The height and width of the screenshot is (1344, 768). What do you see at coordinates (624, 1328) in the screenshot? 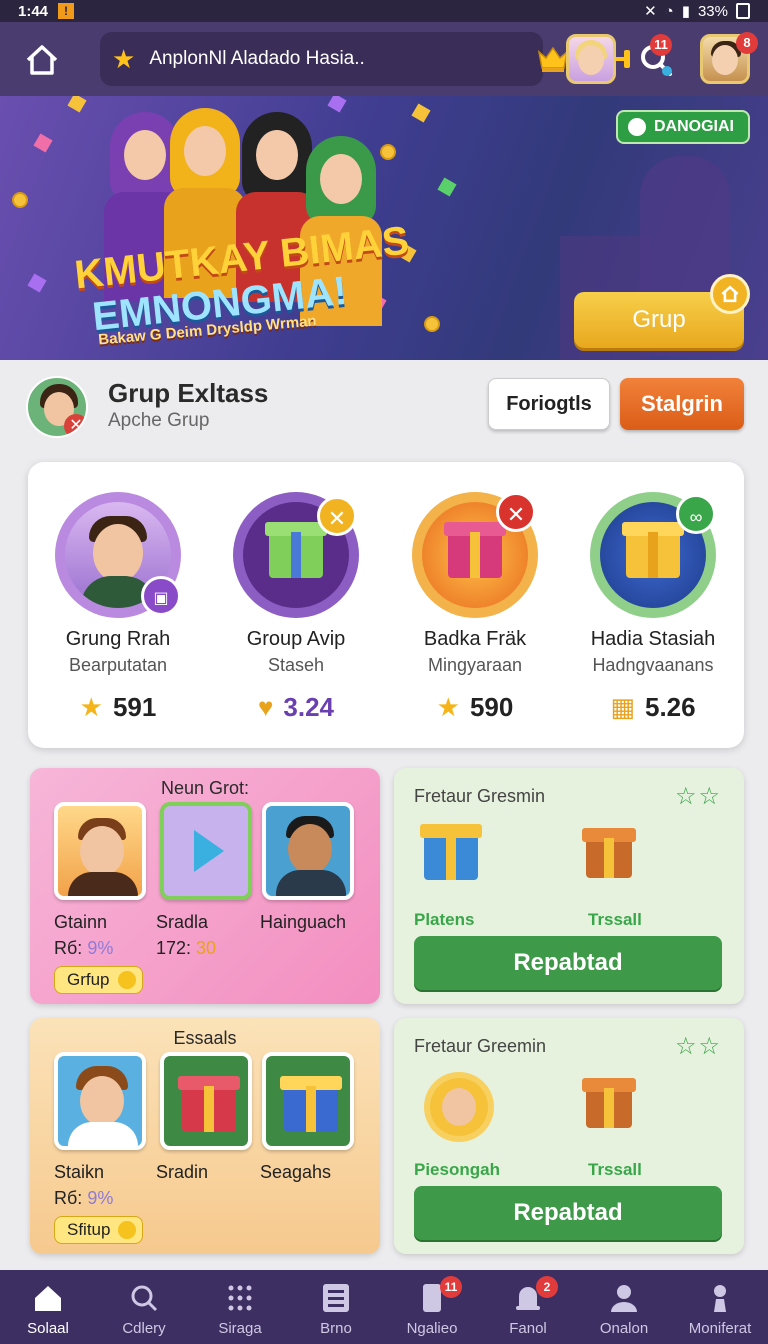
I see `nav-label: Onalon` at bounding box center [624, 1328].